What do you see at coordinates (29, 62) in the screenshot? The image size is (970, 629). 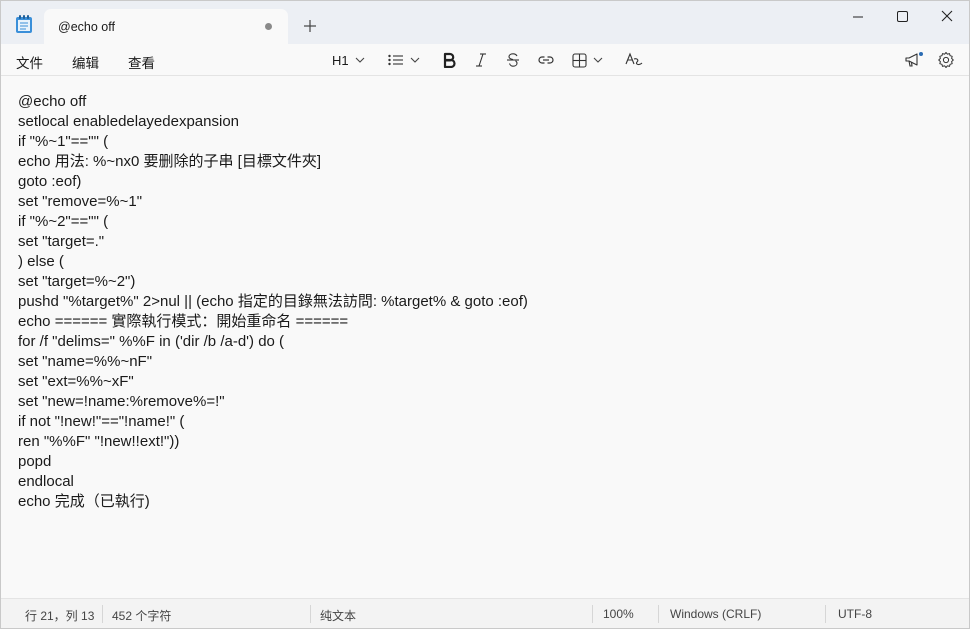 I see `menu-file: 文件` at bounding box center [29, 62].